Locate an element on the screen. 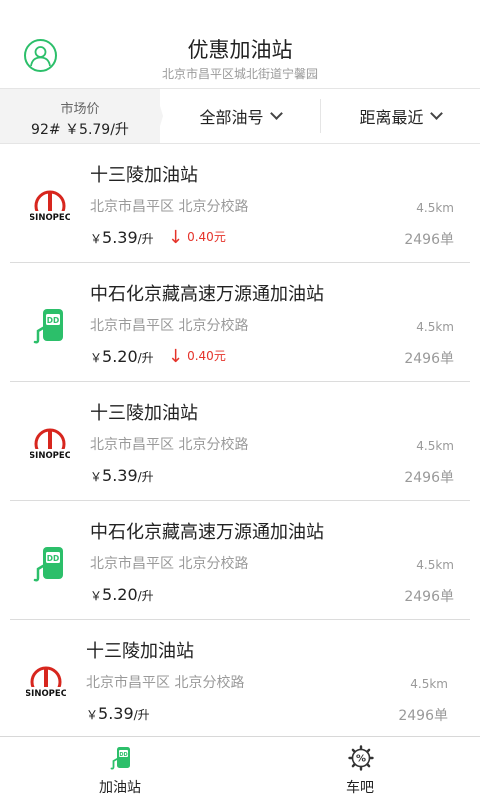 Image resolution: width=480 pixels, height=800 pixels. tab-gas-station: DD 加油站 is located at coordinates (120, 768).